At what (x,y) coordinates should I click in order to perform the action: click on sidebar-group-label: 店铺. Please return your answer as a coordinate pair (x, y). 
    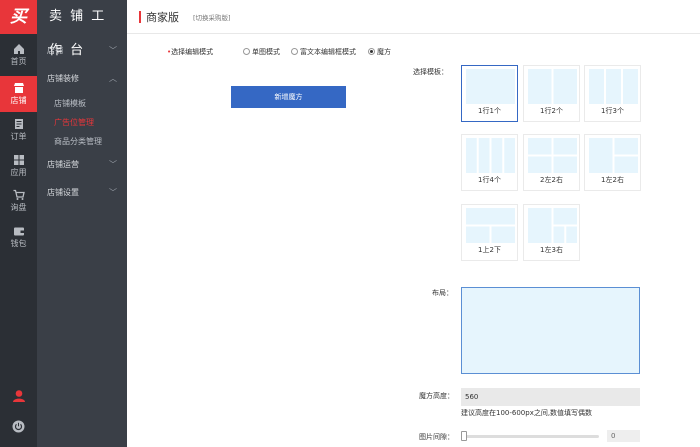
    Looking at the image, I should click on (55, 50).